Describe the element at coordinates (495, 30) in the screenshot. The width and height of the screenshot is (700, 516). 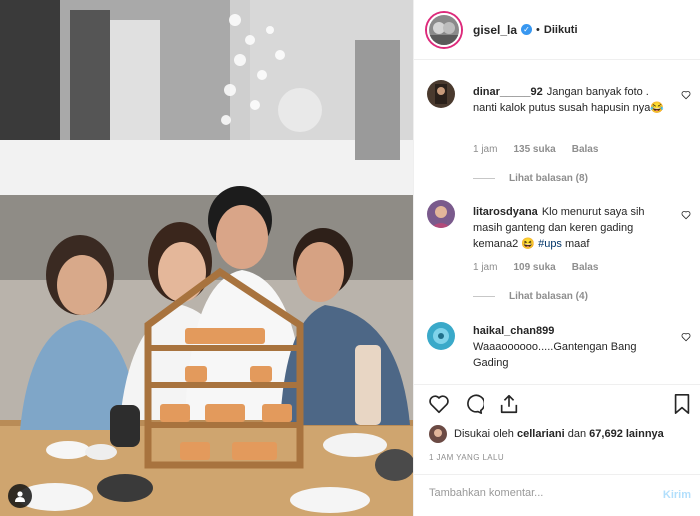
I see `author-username: gisel_la` at that location.